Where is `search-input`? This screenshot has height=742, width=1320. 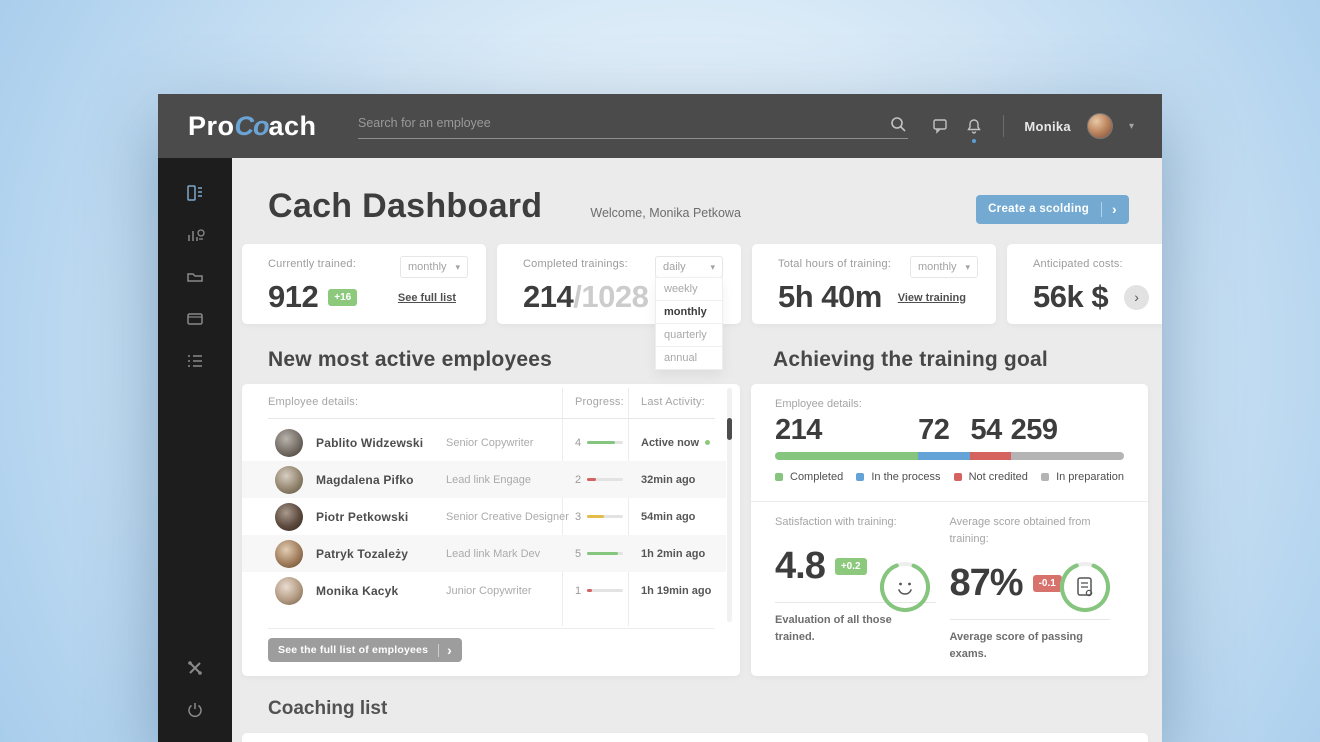 search-input is located at coordinates (633, 123).